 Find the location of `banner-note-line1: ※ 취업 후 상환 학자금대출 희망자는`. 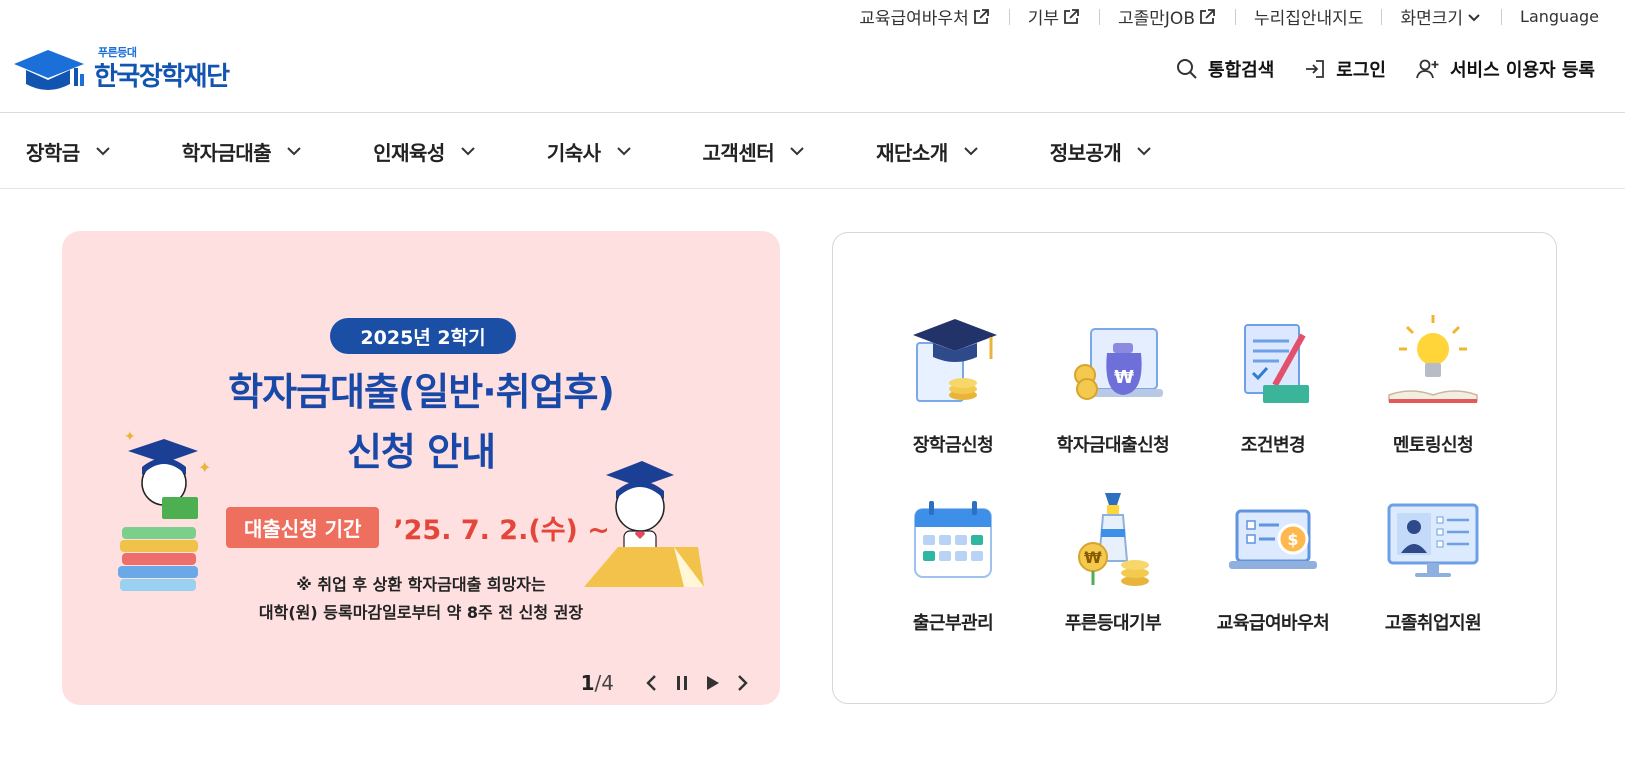

banner-note-line1: ※ 취업 후 상환 학자금대출 희망자는 is located at coordinates (421, 584).